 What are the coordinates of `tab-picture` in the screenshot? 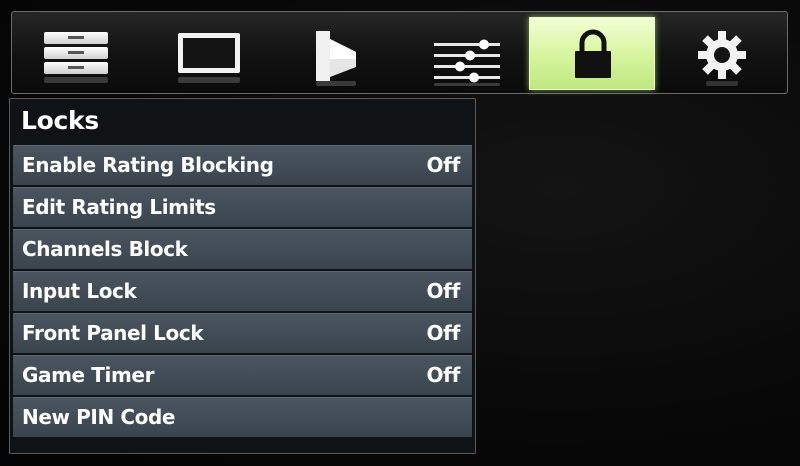 It's located at (95, 53).